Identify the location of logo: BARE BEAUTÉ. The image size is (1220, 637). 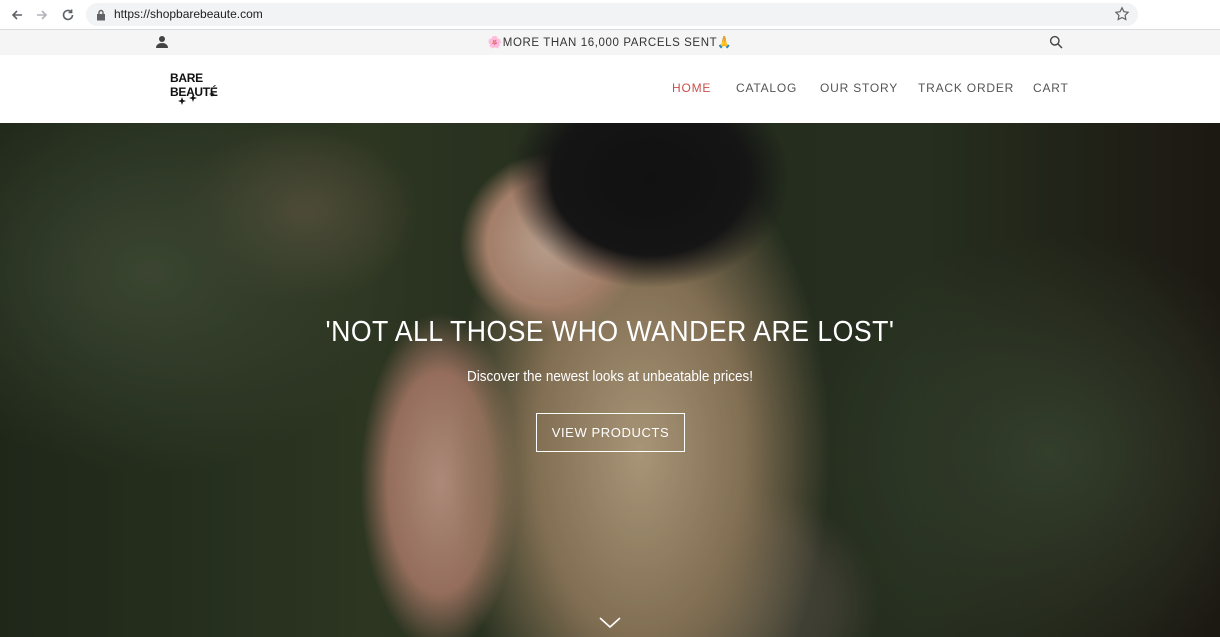
(197, 90).